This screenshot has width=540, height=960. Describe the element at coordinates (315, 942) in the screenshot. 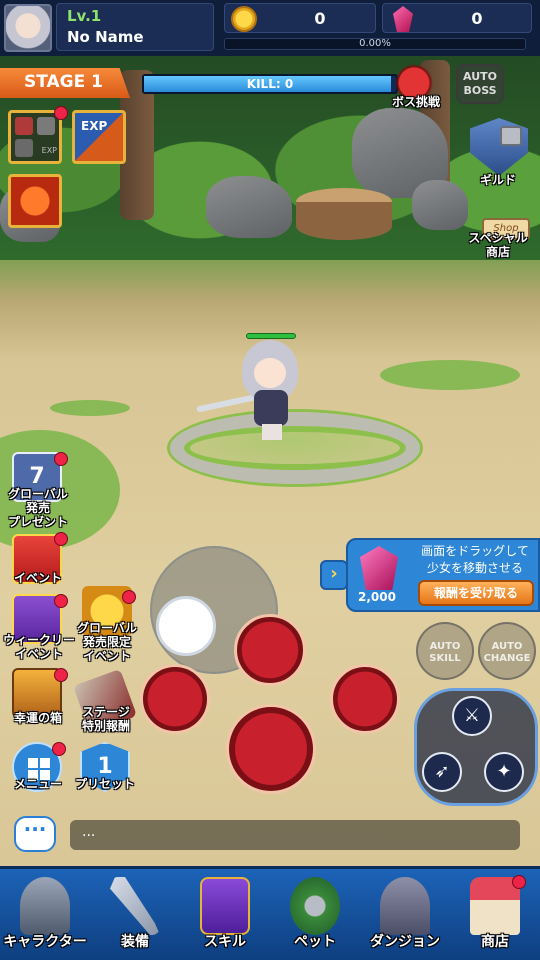

I see `nav-pet-label: ペット` at that location.